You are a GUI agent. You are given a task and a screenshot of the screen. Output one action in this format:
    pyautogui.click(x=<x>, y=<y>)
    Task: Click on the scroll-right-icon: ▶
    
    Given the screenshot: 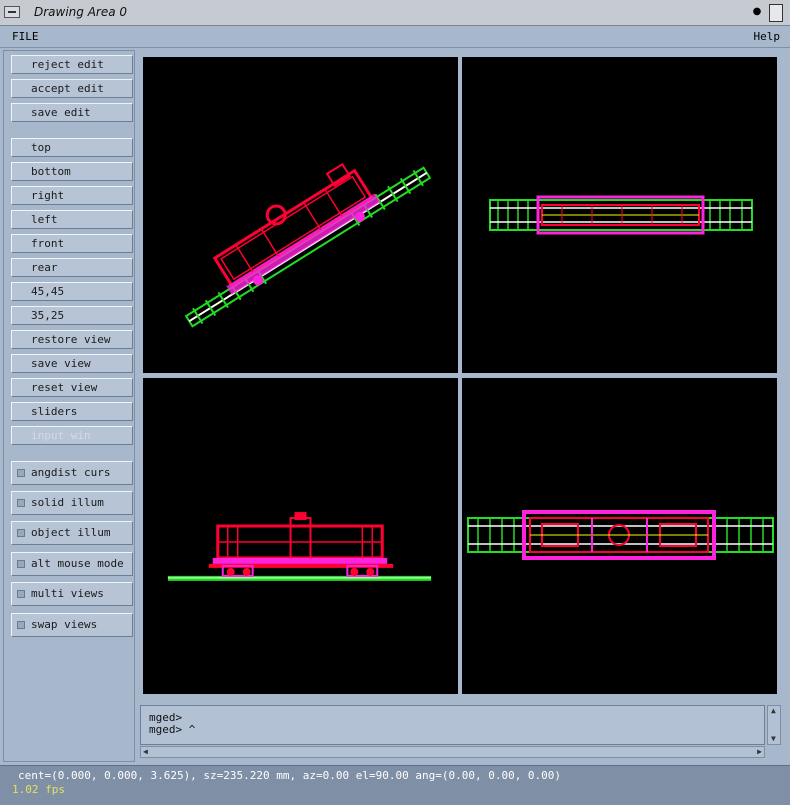 What is the action you would take?
    pyautogui.click(x=759, y=752)
    